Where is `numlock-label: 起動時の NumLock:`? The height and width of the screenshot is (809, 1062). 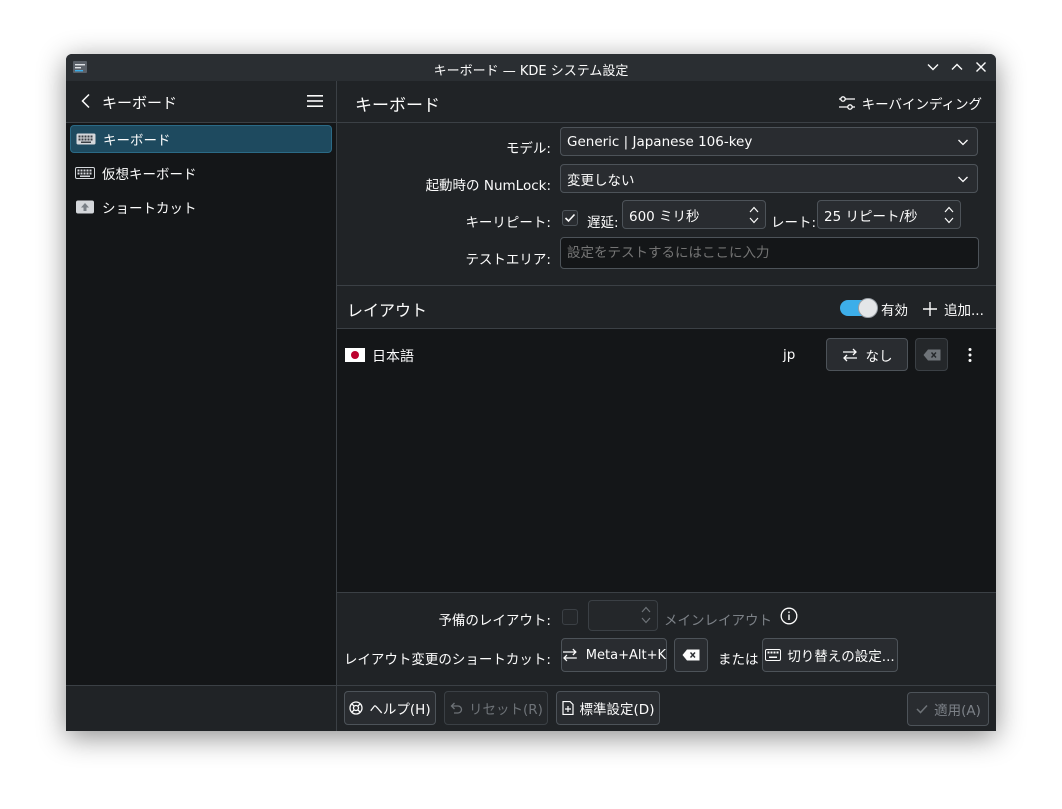
numlock-label: 起動時の NumLock: is located at coordinates (488, 186).